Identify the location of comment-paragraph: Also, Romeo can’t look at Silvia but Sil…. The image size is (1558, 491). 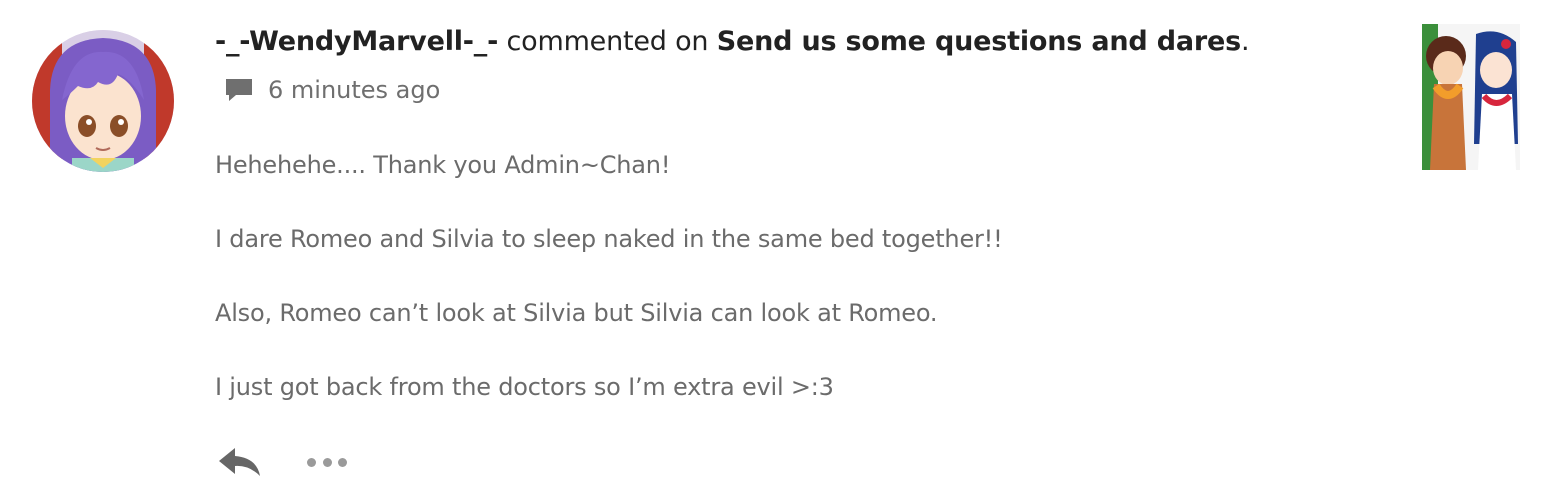
(576, 313).